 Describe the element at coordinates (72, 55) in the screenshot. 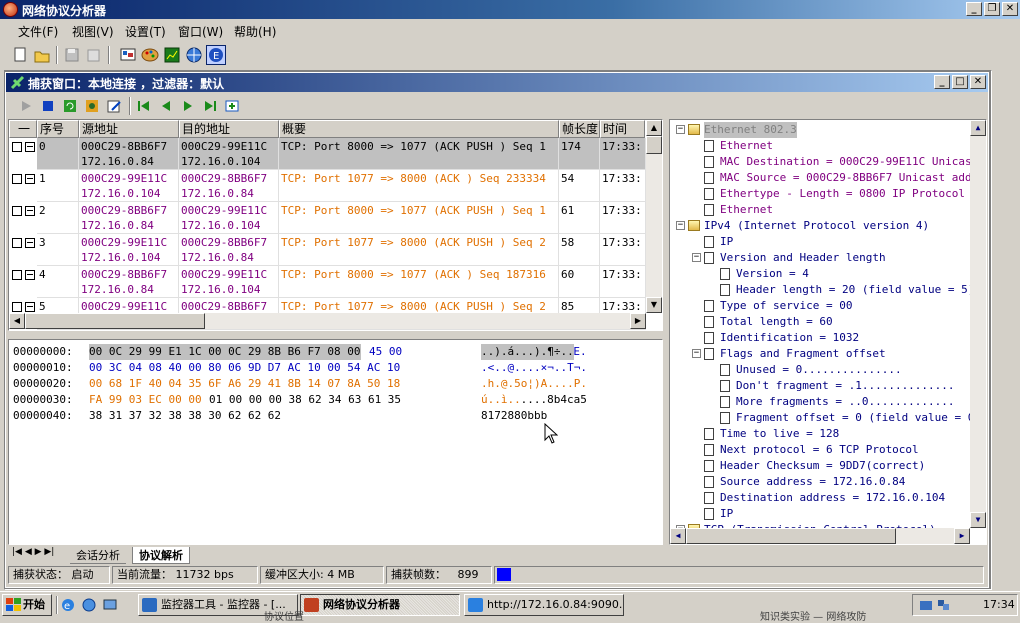

I see `save-icon` at that location.